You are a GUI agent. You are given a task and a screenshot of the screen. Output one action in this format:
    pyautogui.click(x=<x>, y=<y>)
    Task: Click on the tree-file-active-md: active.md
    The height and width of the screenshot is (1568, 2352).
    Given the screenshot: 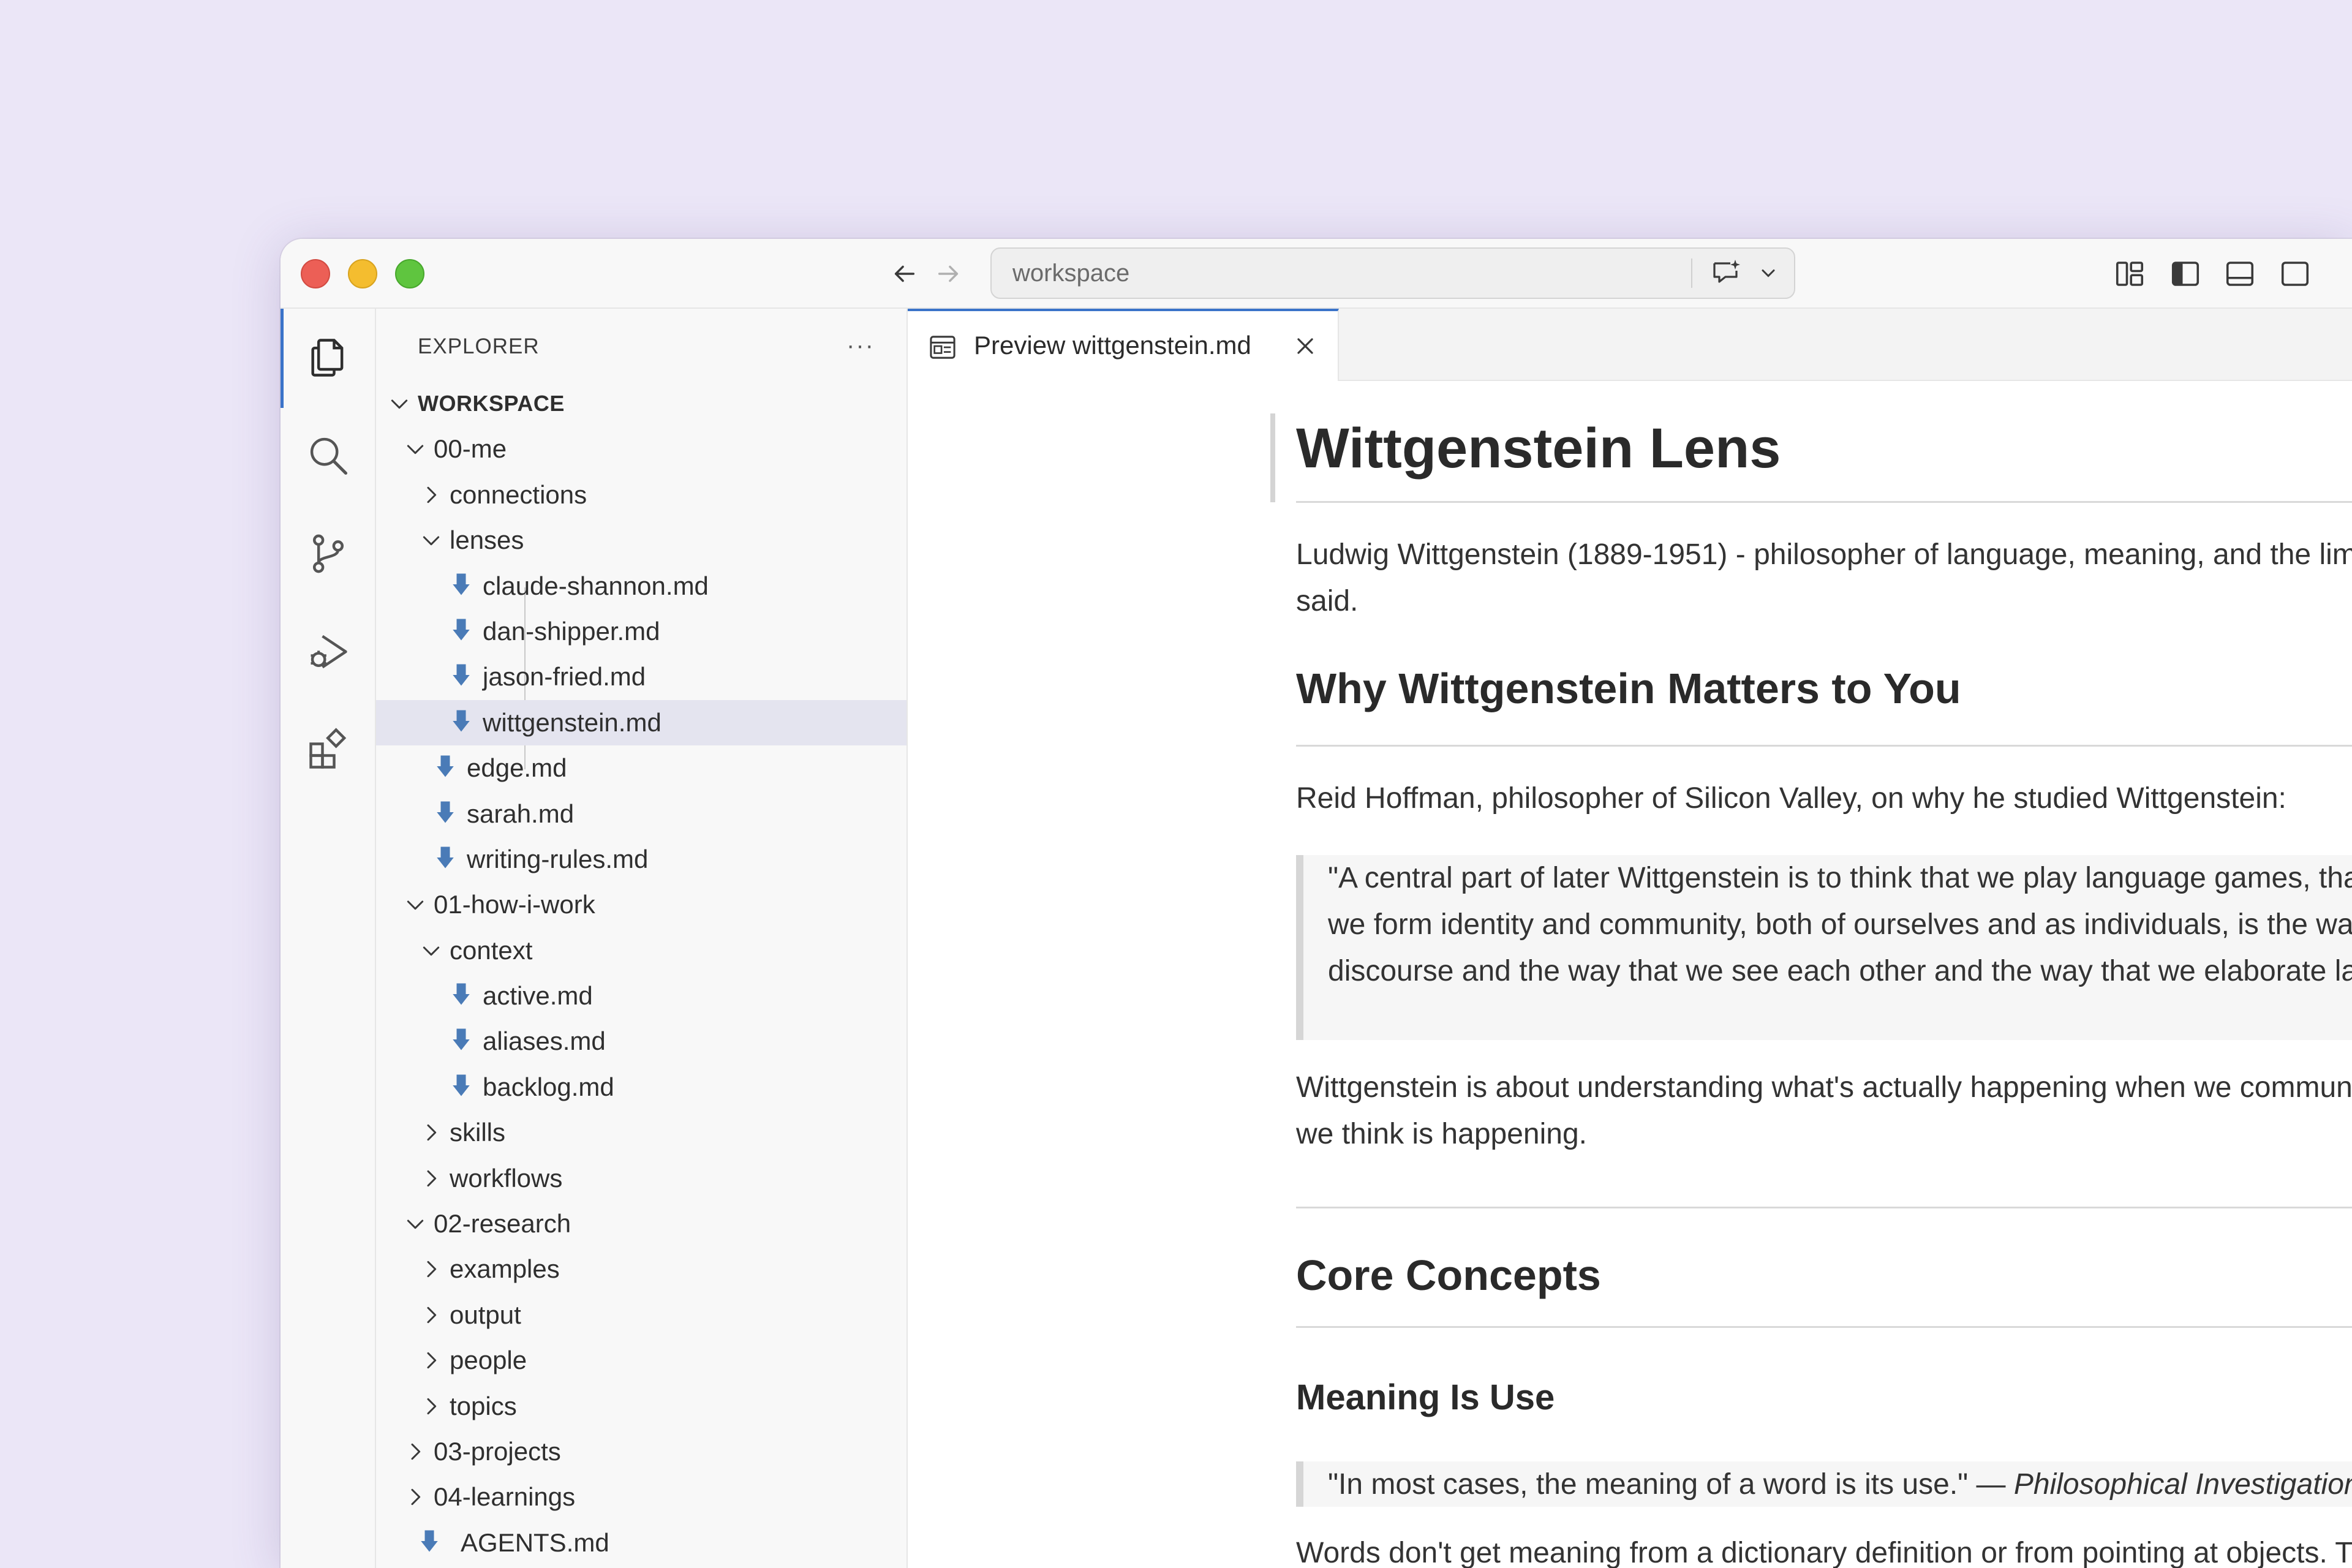 What is the action you would take?
    pyautogui.click(x=641, y=996)
    